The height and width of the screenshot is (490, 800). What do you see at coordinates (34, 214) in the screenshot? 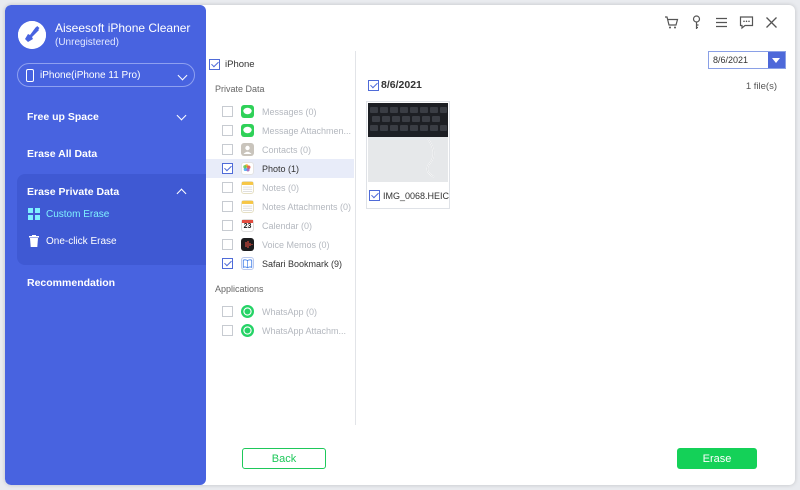
I see `grid-icon` at bounding box center [34, 214].